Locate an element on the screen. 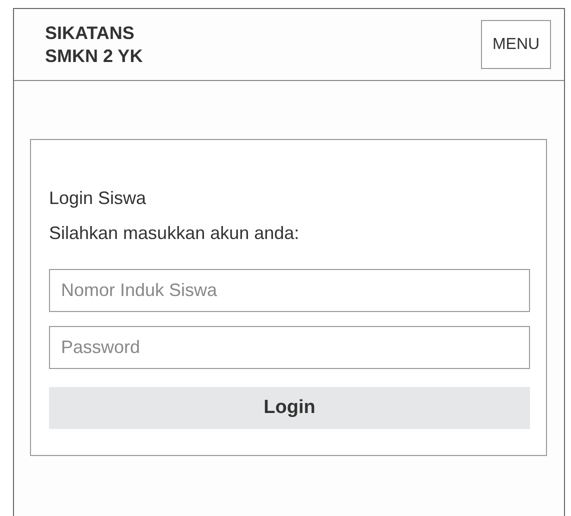 This screenshot has width=571, height=516. brand-title: SIKATANS is located at coordinates (90, 33).